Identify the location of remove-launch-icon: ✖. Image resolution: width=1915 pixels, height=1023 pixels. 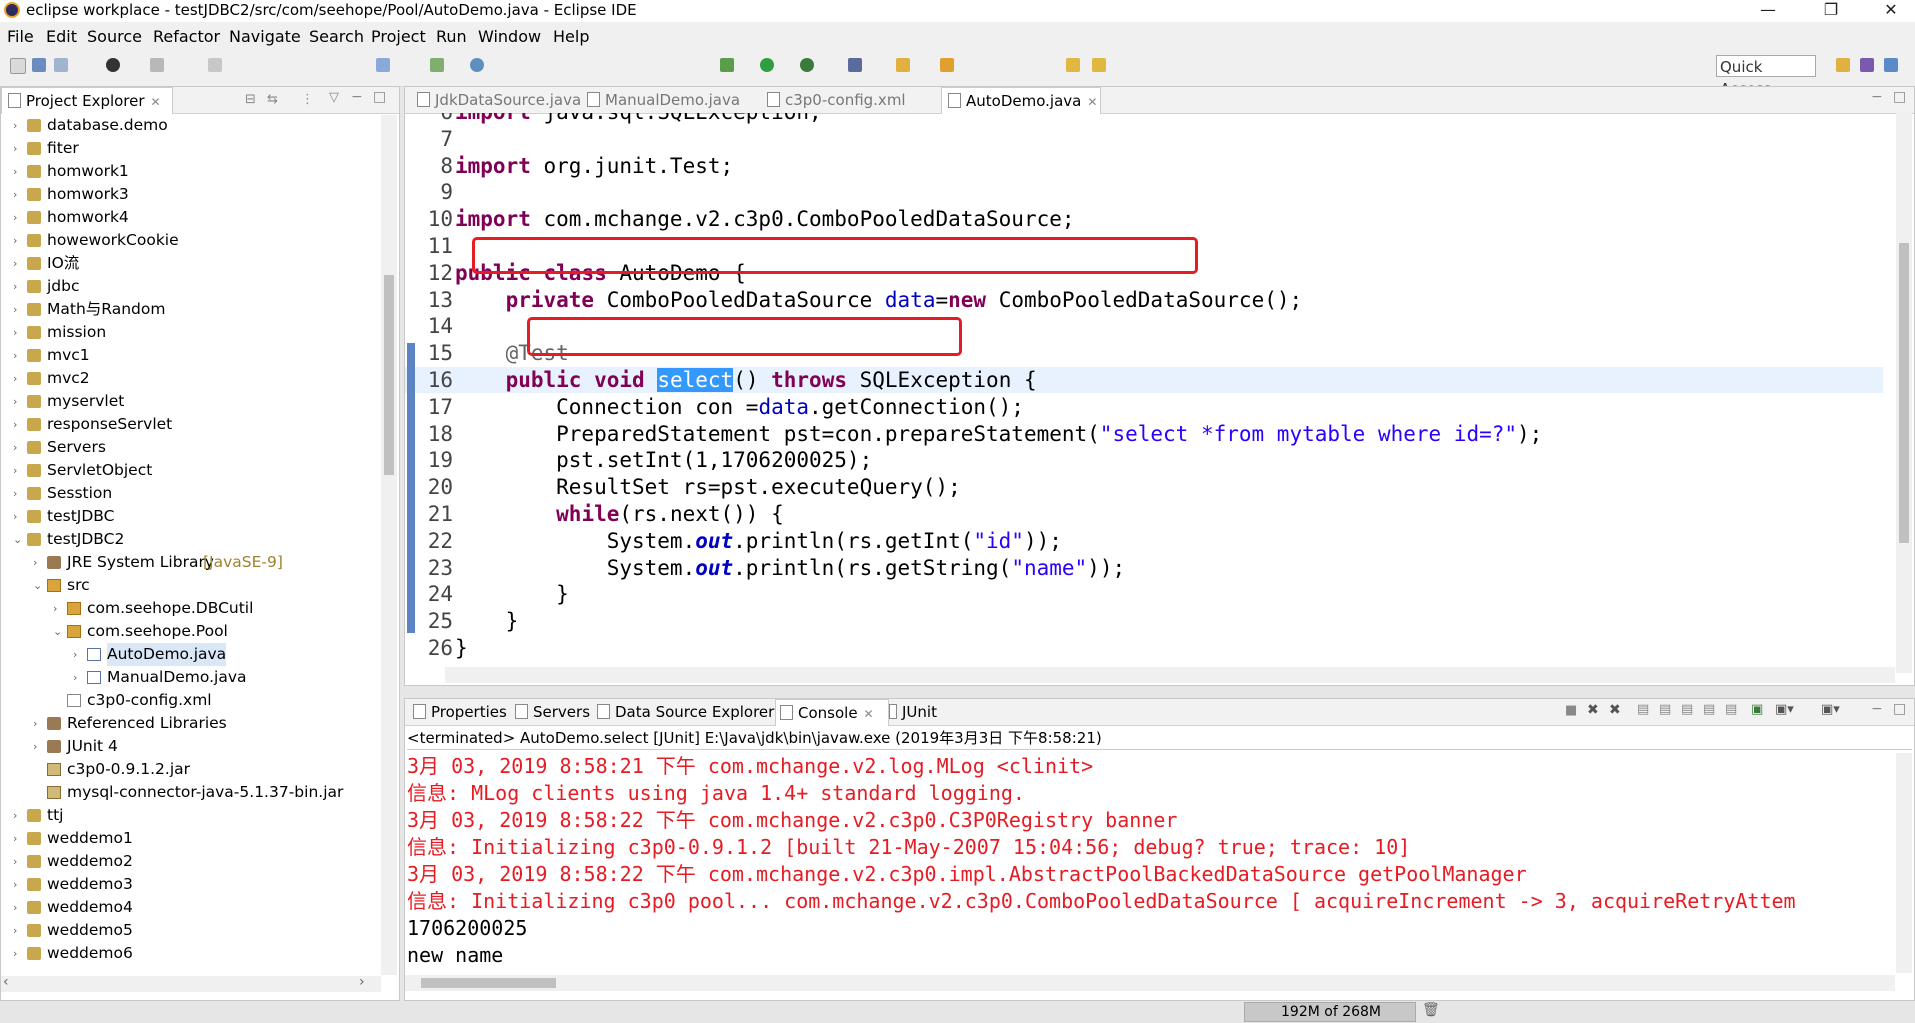
(1593, 710).